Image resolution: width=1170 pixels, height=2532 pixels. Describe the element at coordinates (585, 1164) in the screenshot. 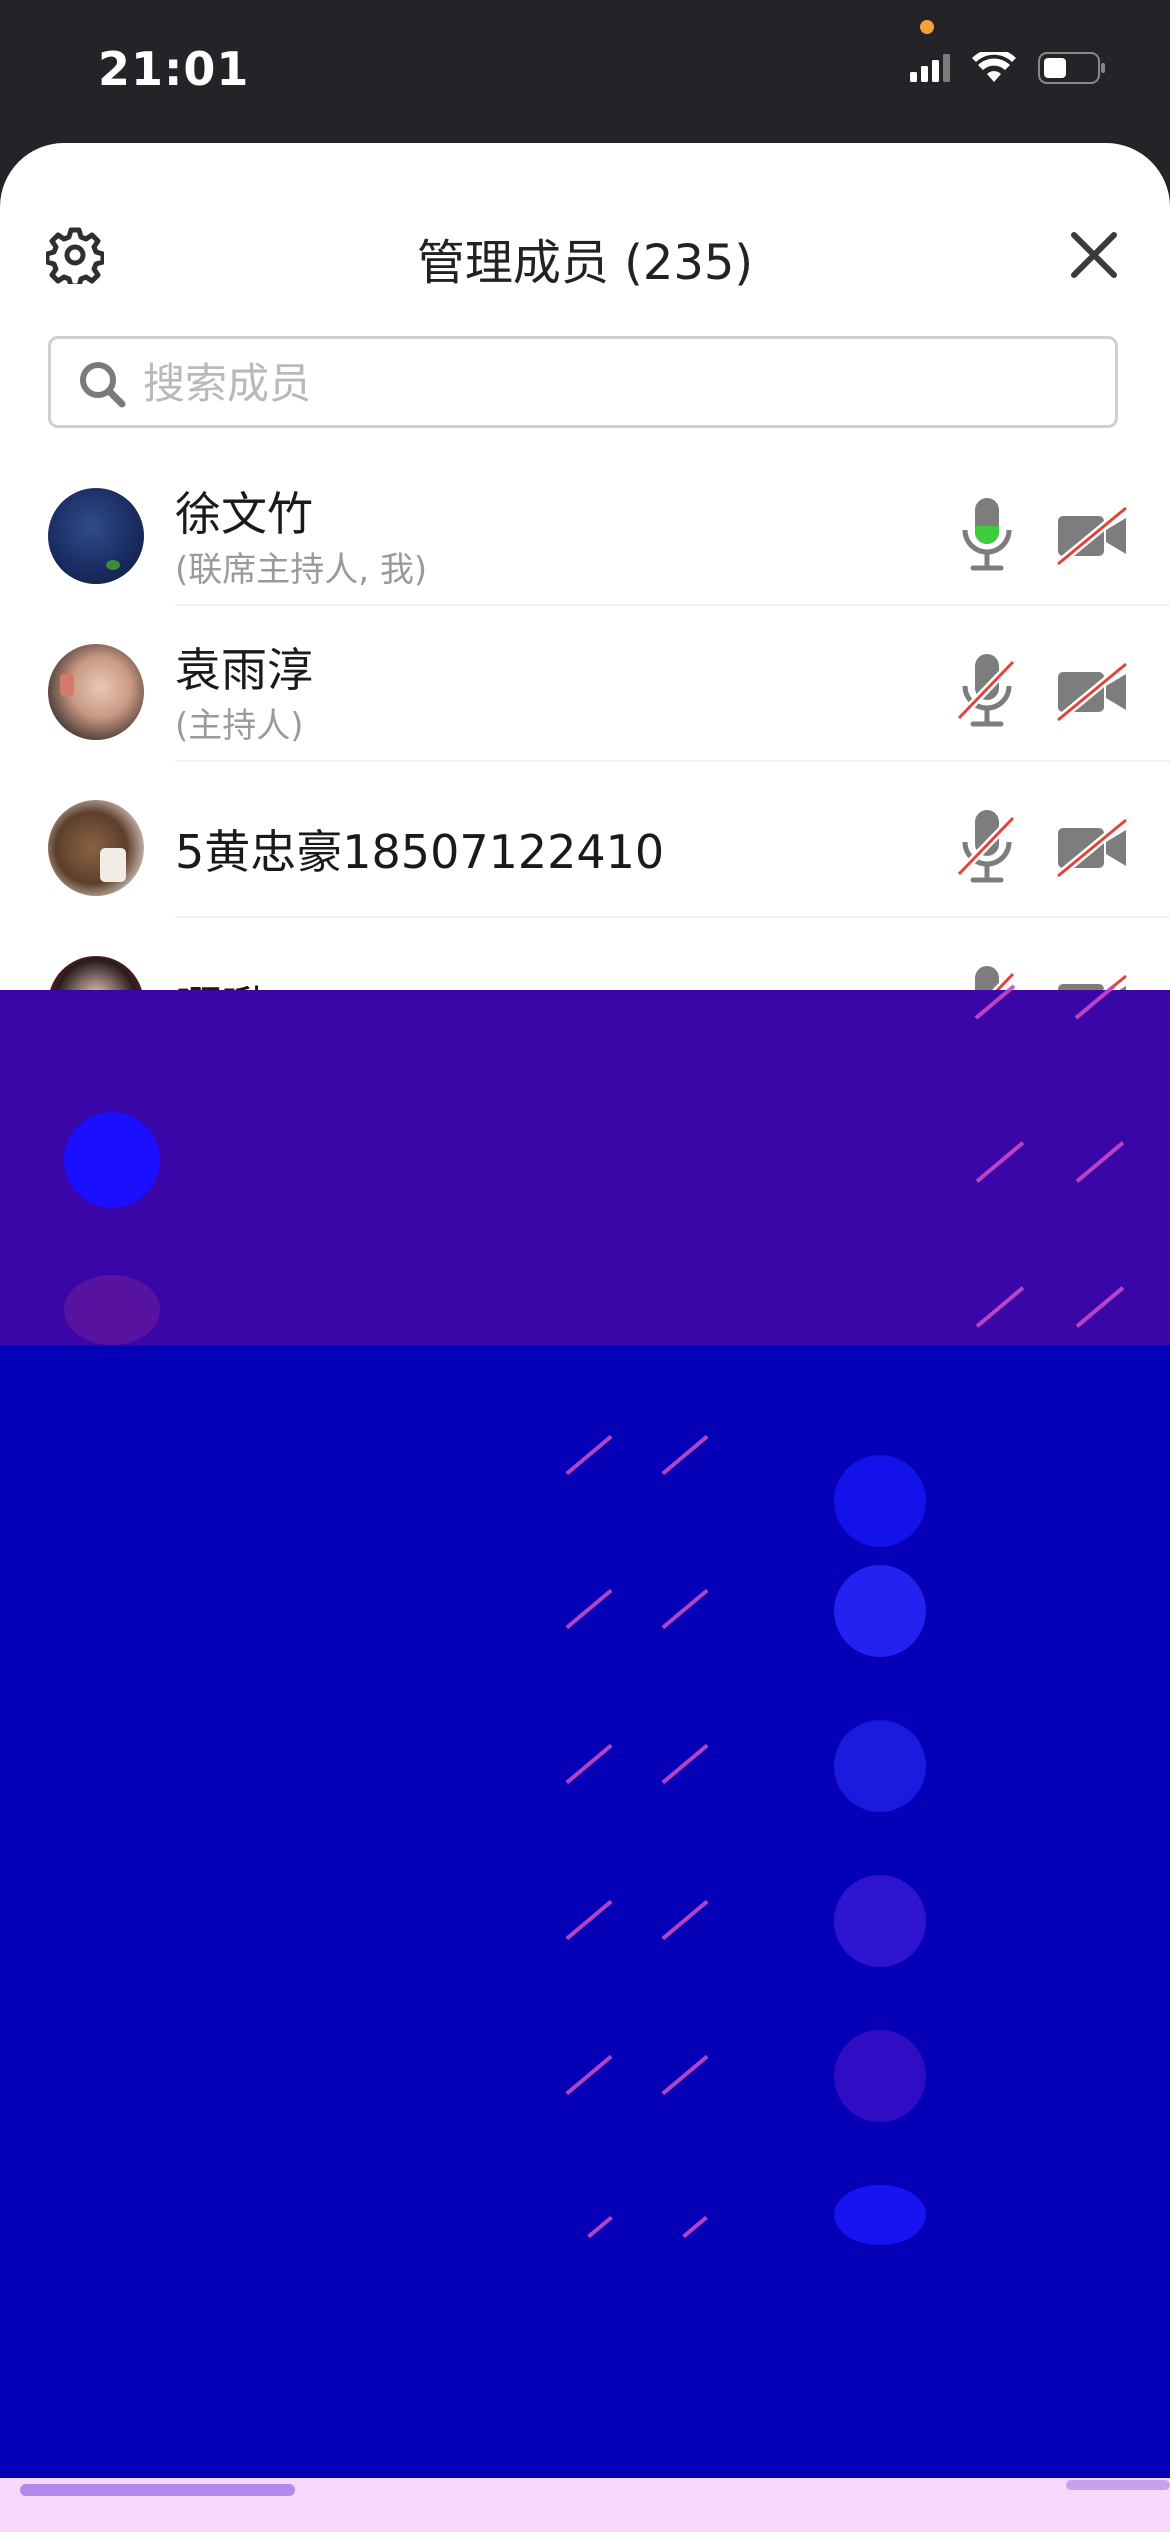

I see `glitch-overlay-purple` at that location.